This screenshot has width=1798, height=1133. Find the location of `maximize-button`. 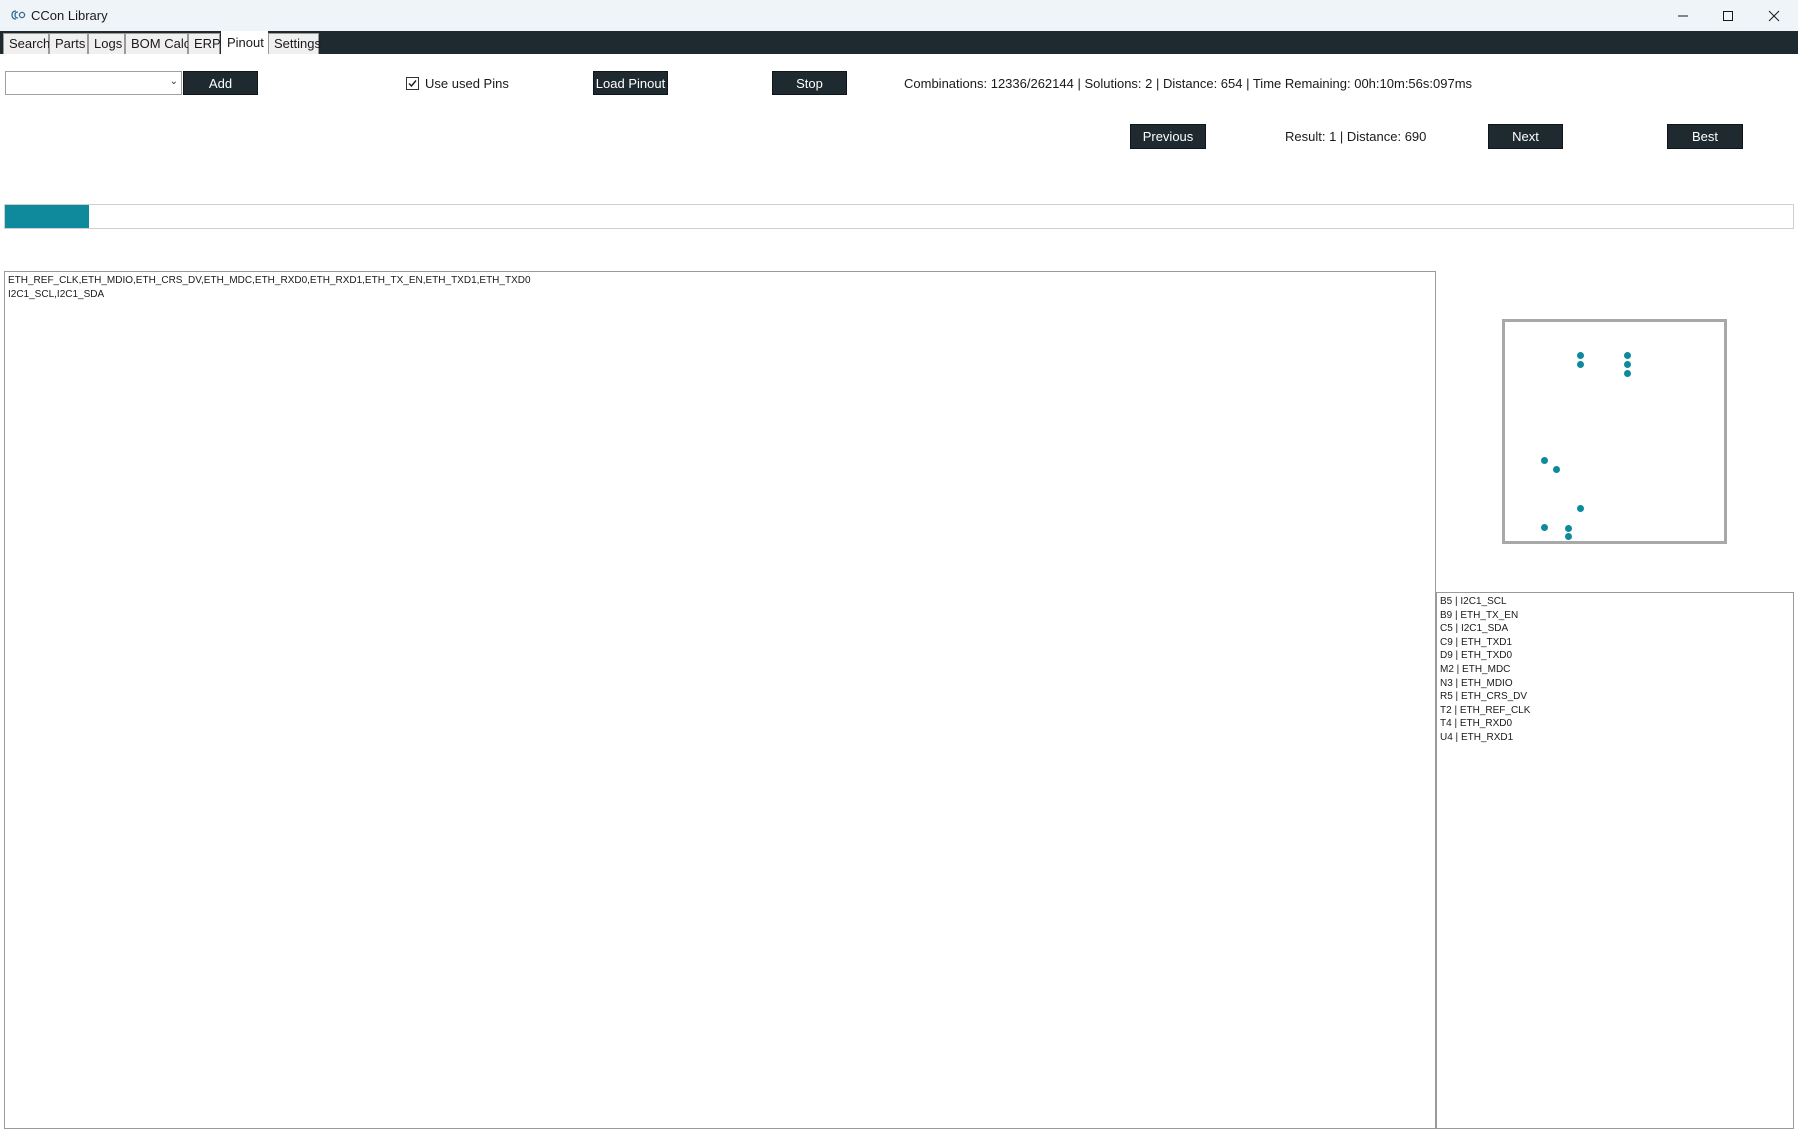

maximize-button is located at coordinates (1728, 15).